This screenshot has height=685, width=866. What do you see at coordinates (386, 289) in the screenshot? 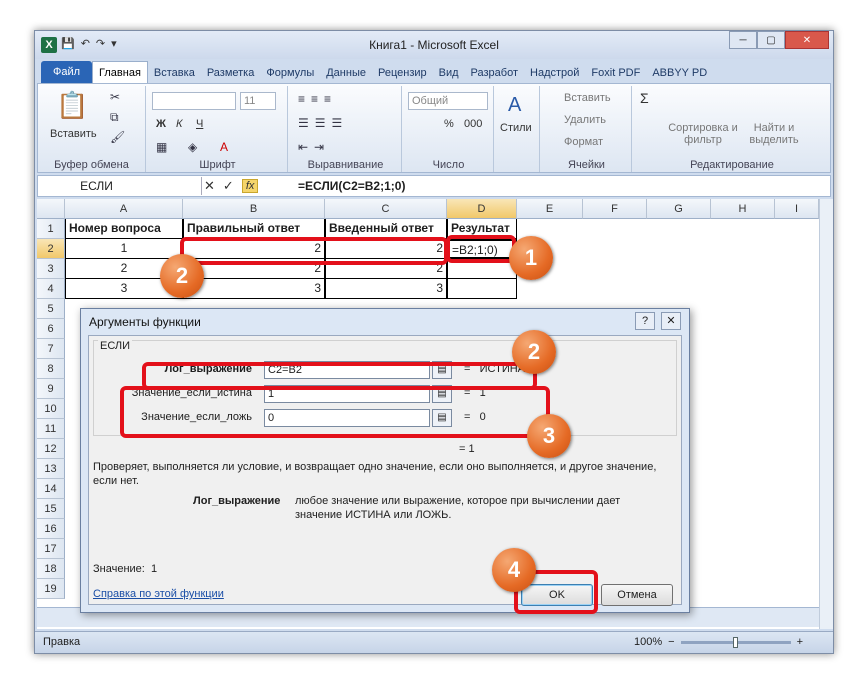
I see `cell-c4: 3` at bounding box center [386, 289].